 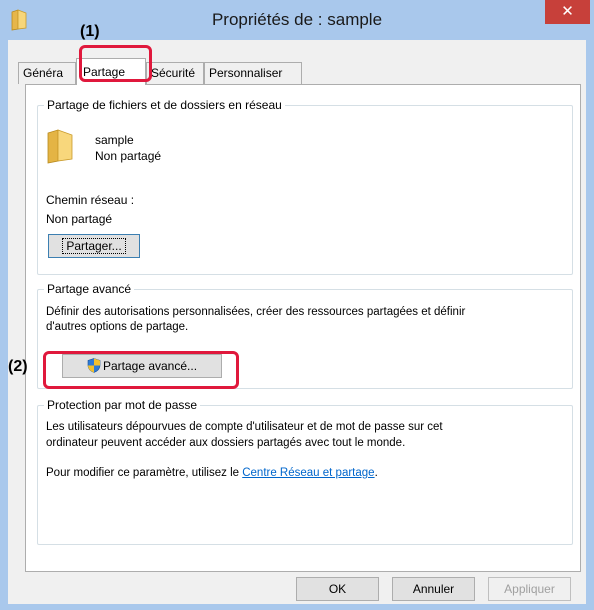 I want to click on cancel-button: Annuler, so click(x=433, y=589).